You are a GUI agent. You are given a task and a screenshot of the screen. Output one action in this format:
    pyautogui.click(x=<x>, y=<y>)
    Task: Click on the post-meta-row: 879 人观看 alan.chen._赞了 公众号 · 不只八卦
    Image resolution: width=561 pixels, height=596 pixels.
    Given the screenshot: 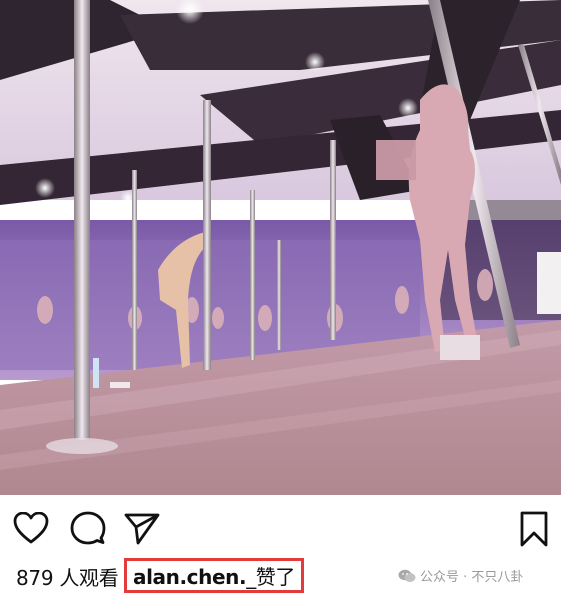 What is the action you would take?
    pyautogui.click(x=280, y=575)
    